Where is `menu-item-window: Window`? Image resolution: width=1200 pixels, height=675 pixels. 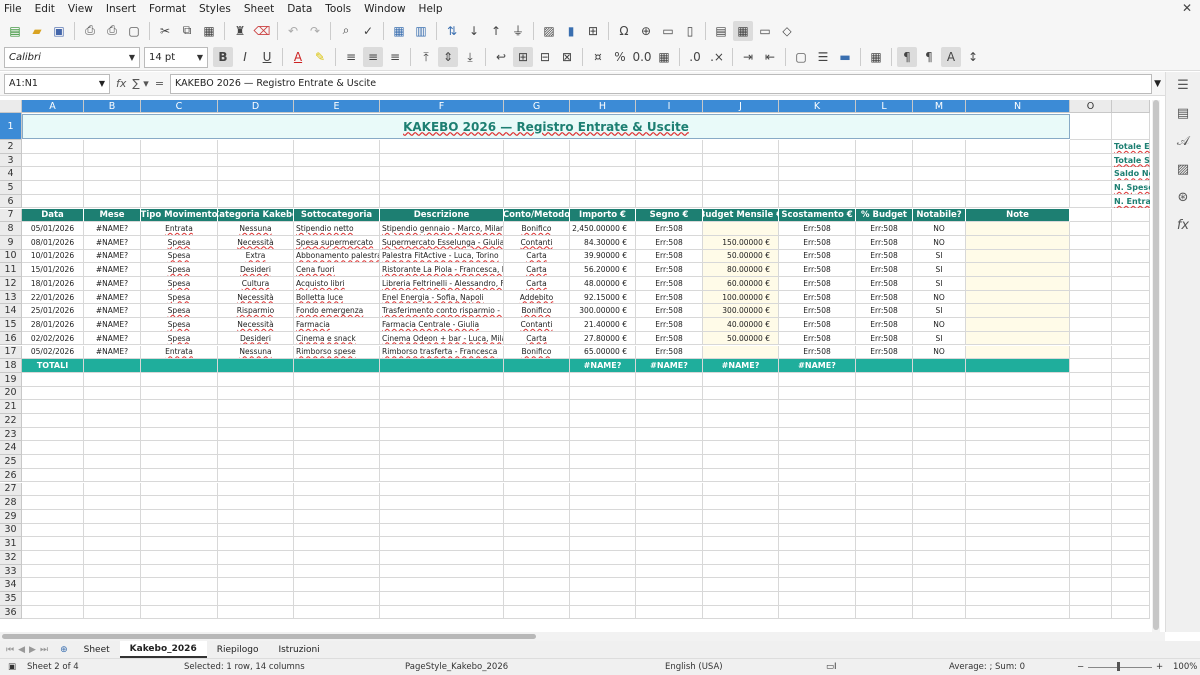
menu-item-window: Window is located at coordinates (384, 9).